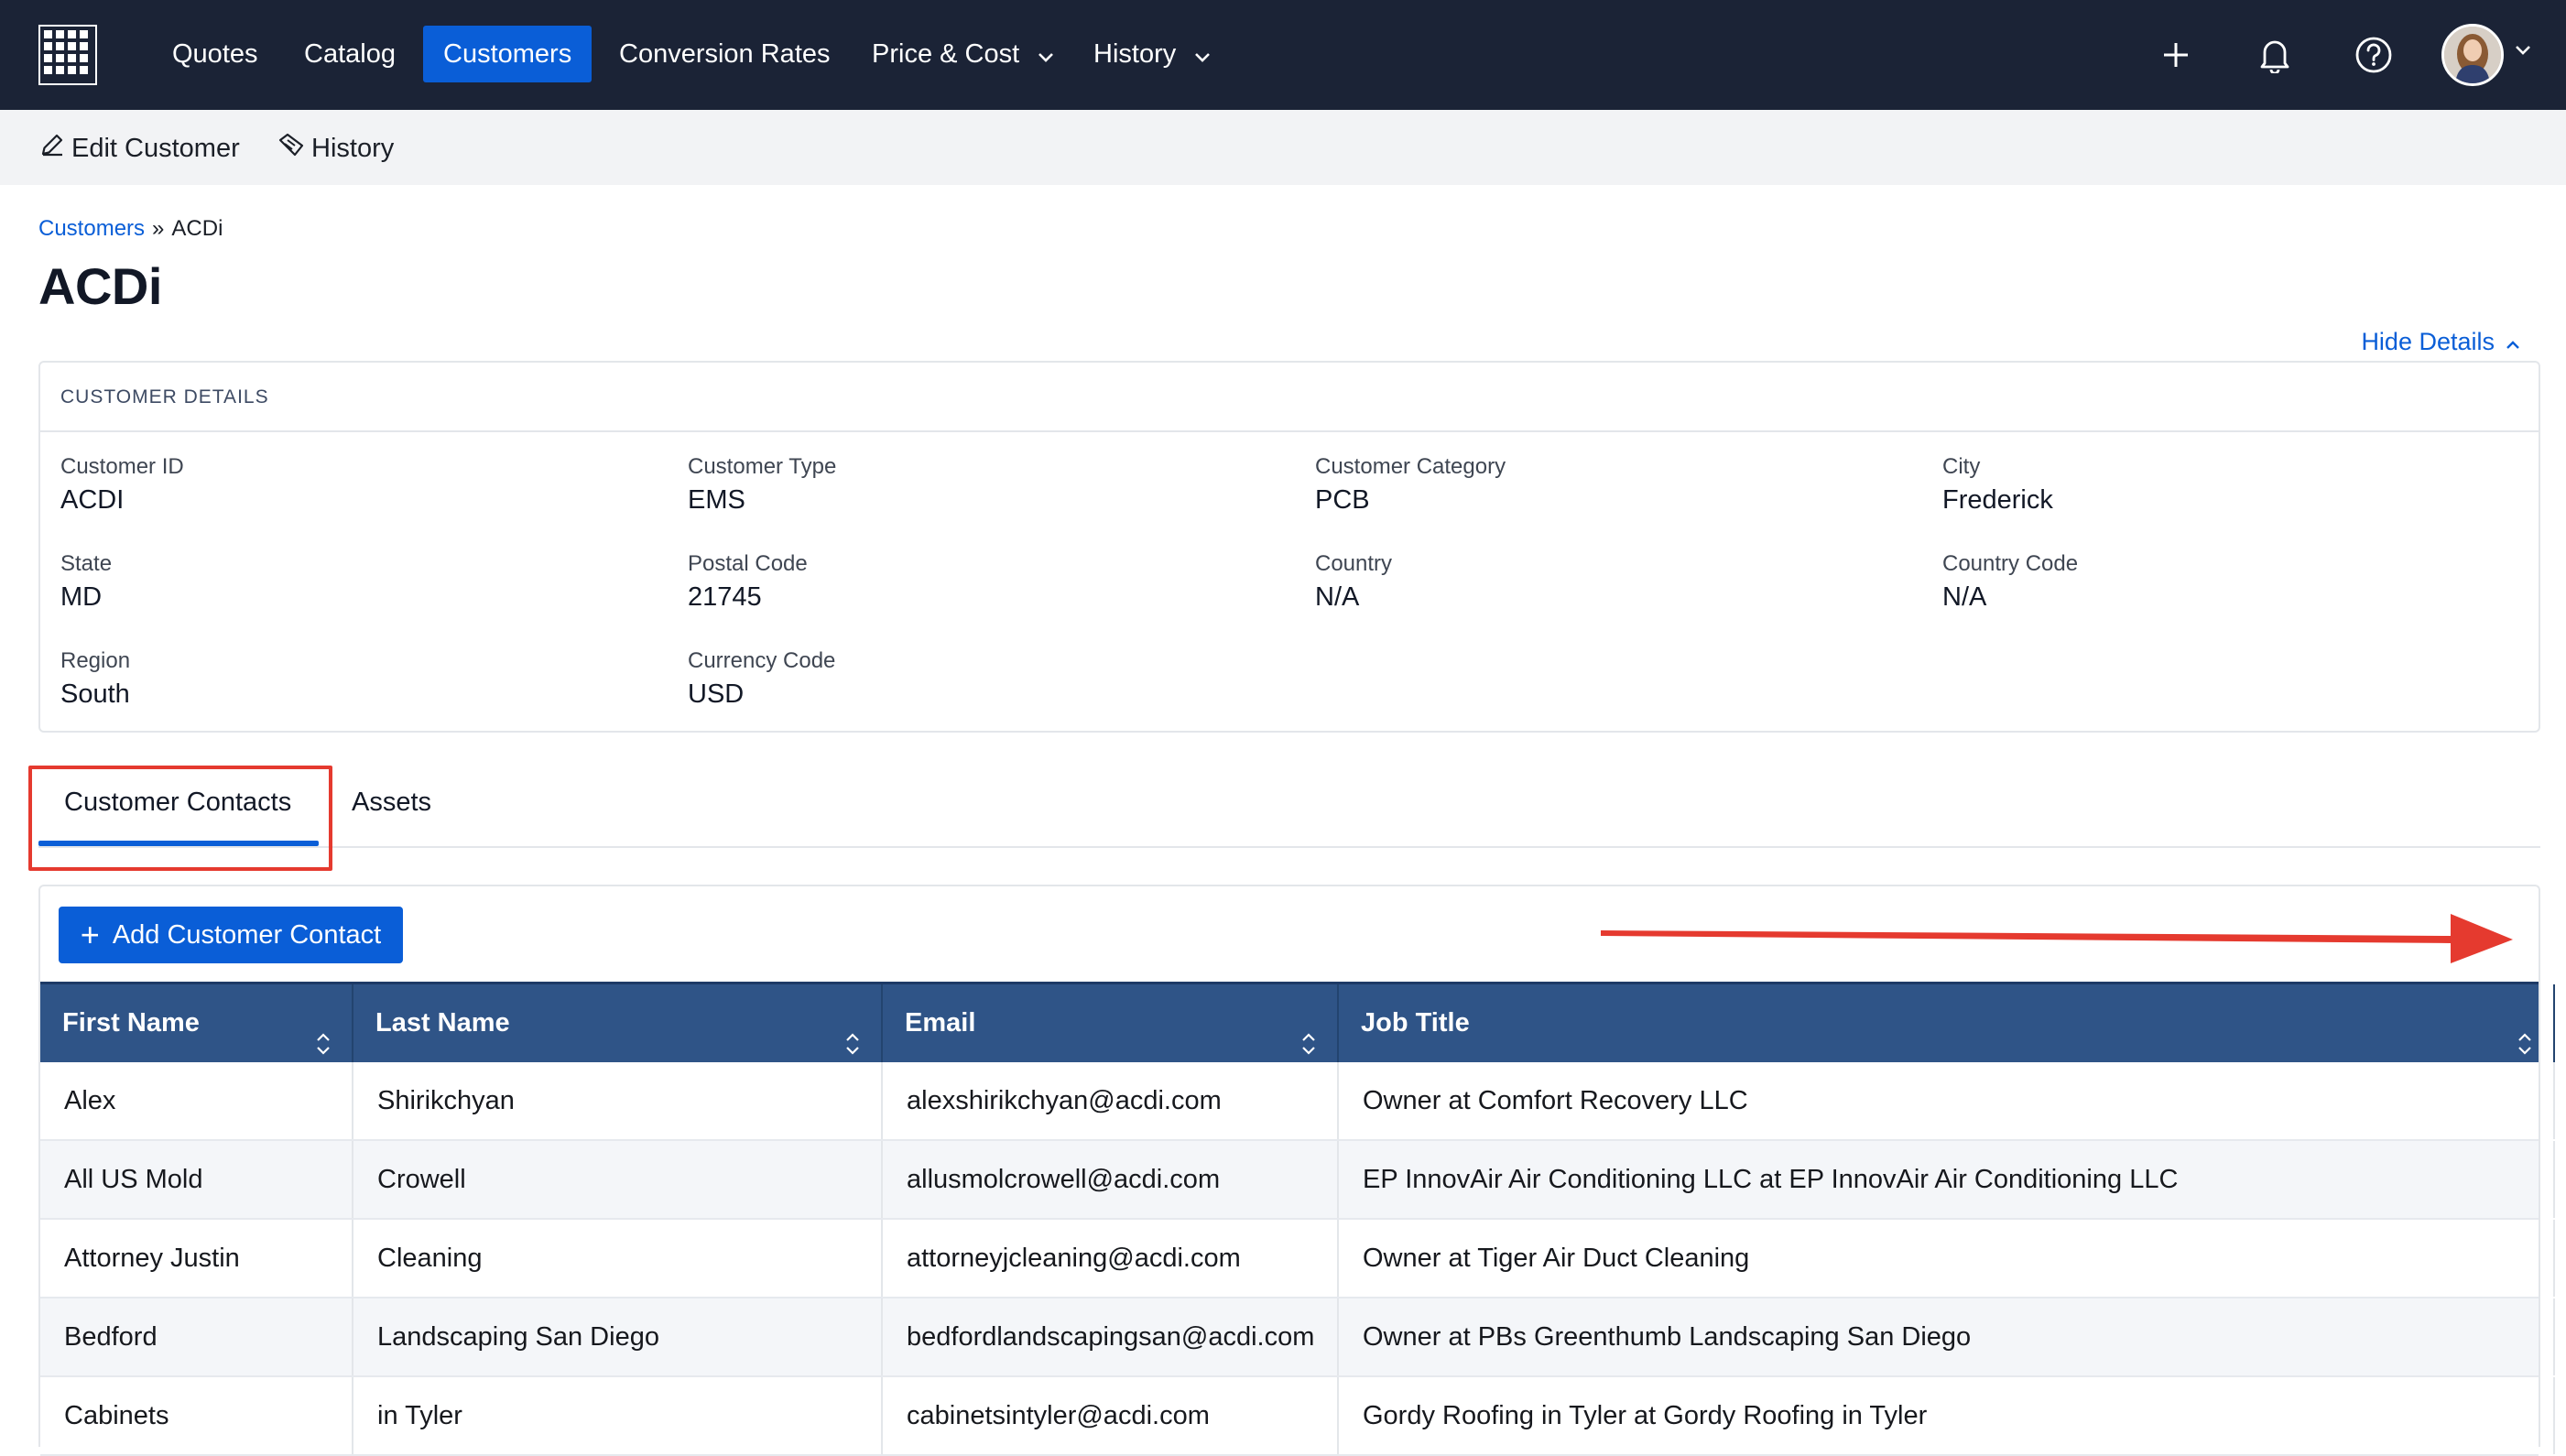  What do you see at coordinates (618, 1336) in the screenshot?
I see `cell-last-name: Landscaping San Diego` at bounding box center [618, 1336].